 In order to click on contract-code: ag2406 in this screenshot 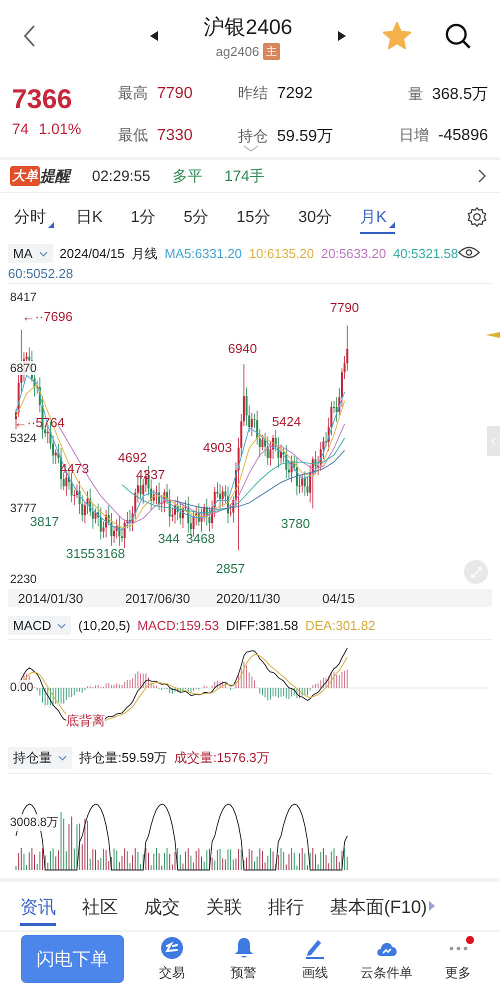, I will do `click(238, 51)`.